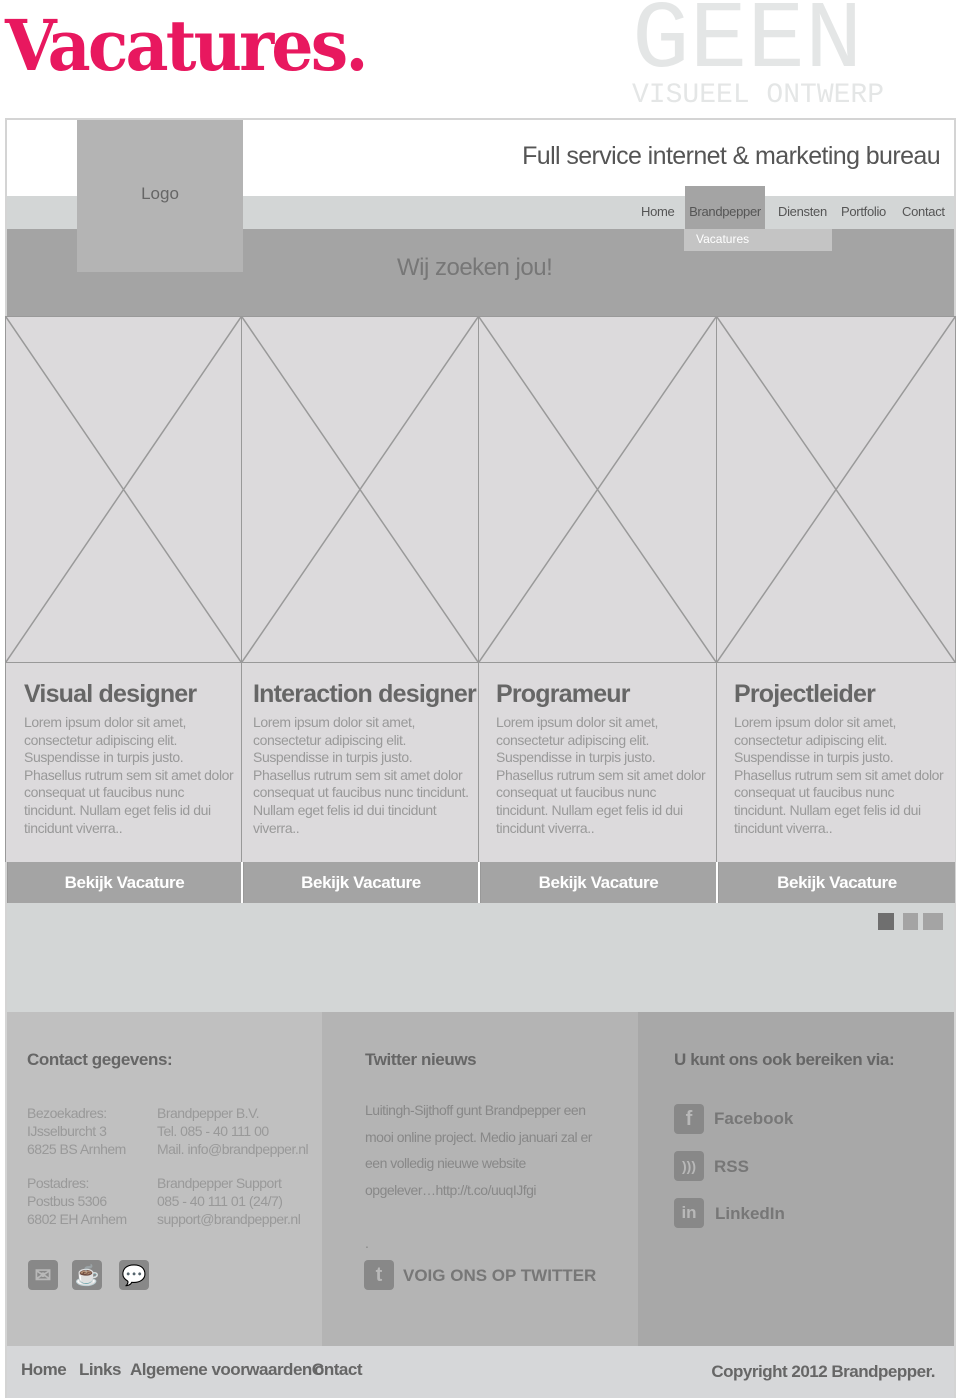 This screenshot has width=960, height=1398. I want to click on nav-brandpepper: Brandpepper, so click(725, 207).